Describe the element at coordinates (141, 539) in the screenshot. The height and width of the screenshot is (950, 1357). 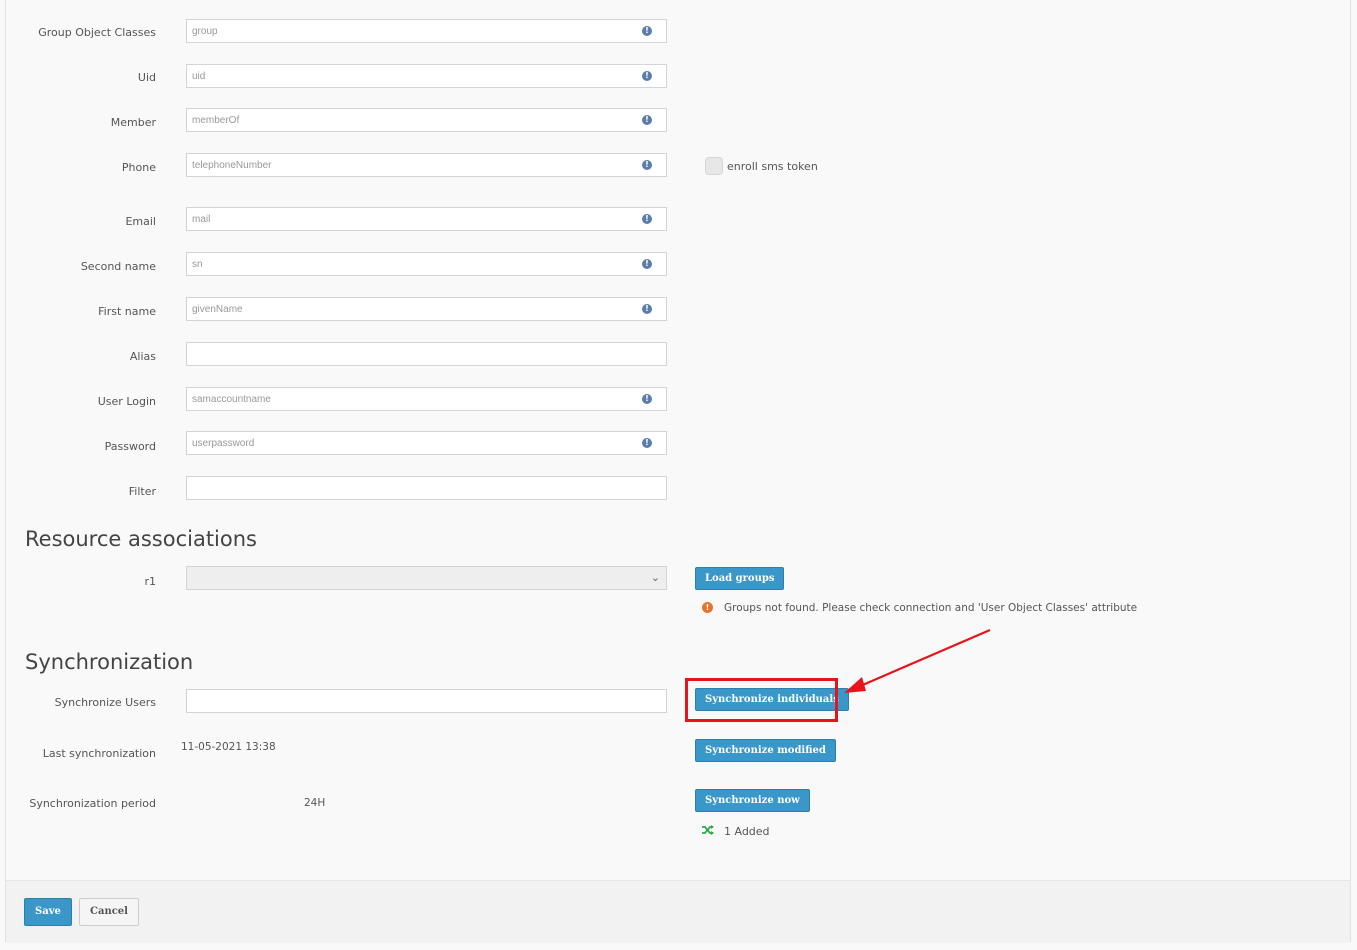
I see `resource-associations-heading: Resource associations` at that location.